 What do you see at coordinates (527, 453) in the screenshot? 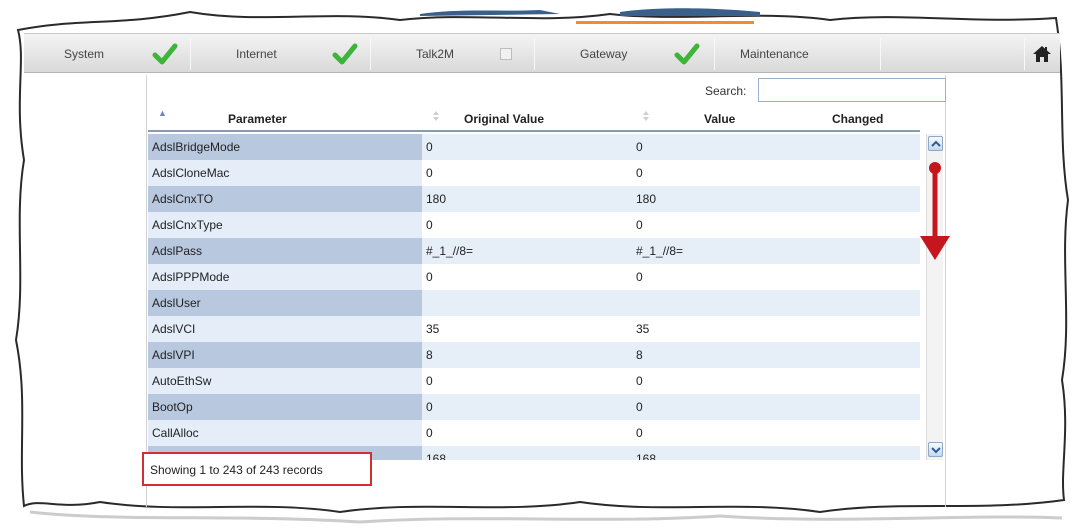
I see `cell-original-value: 168` at bounding box center [527, 453].